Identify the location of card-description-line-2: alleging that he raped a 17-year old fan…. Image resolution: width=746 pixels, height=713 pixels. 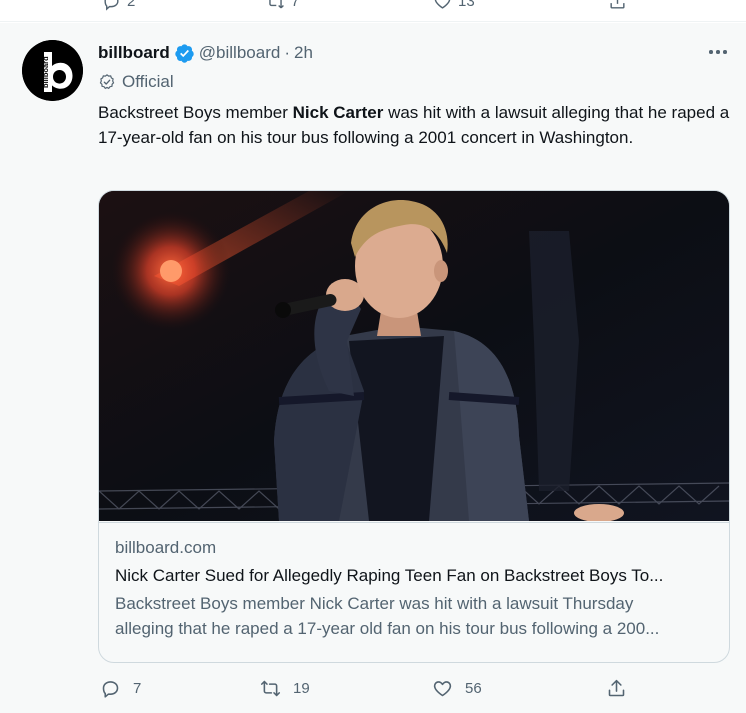
(387, 628).